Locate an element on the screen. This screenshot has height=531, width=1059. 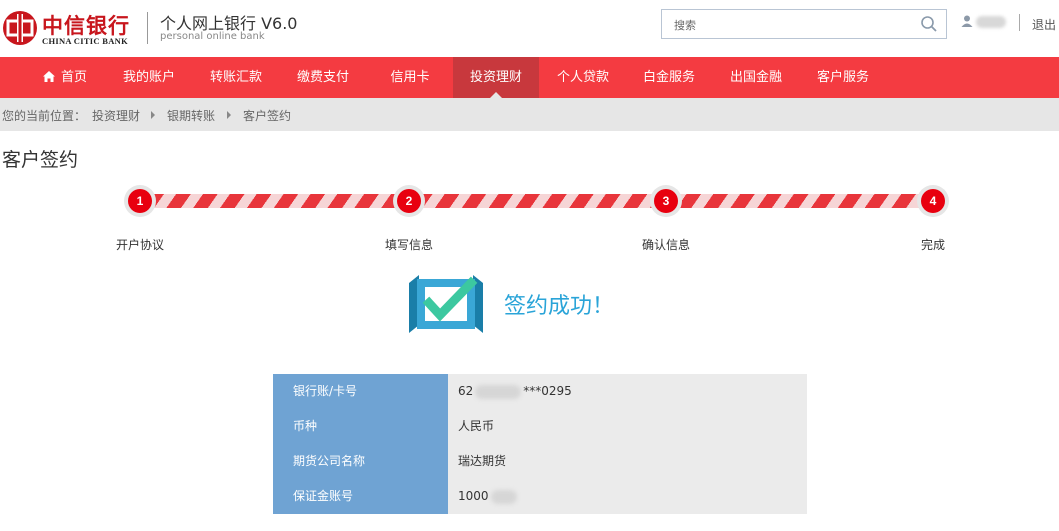
citic-logo: 中信银行 CHINA CITIC BANK is located at coordinates (72, 28).